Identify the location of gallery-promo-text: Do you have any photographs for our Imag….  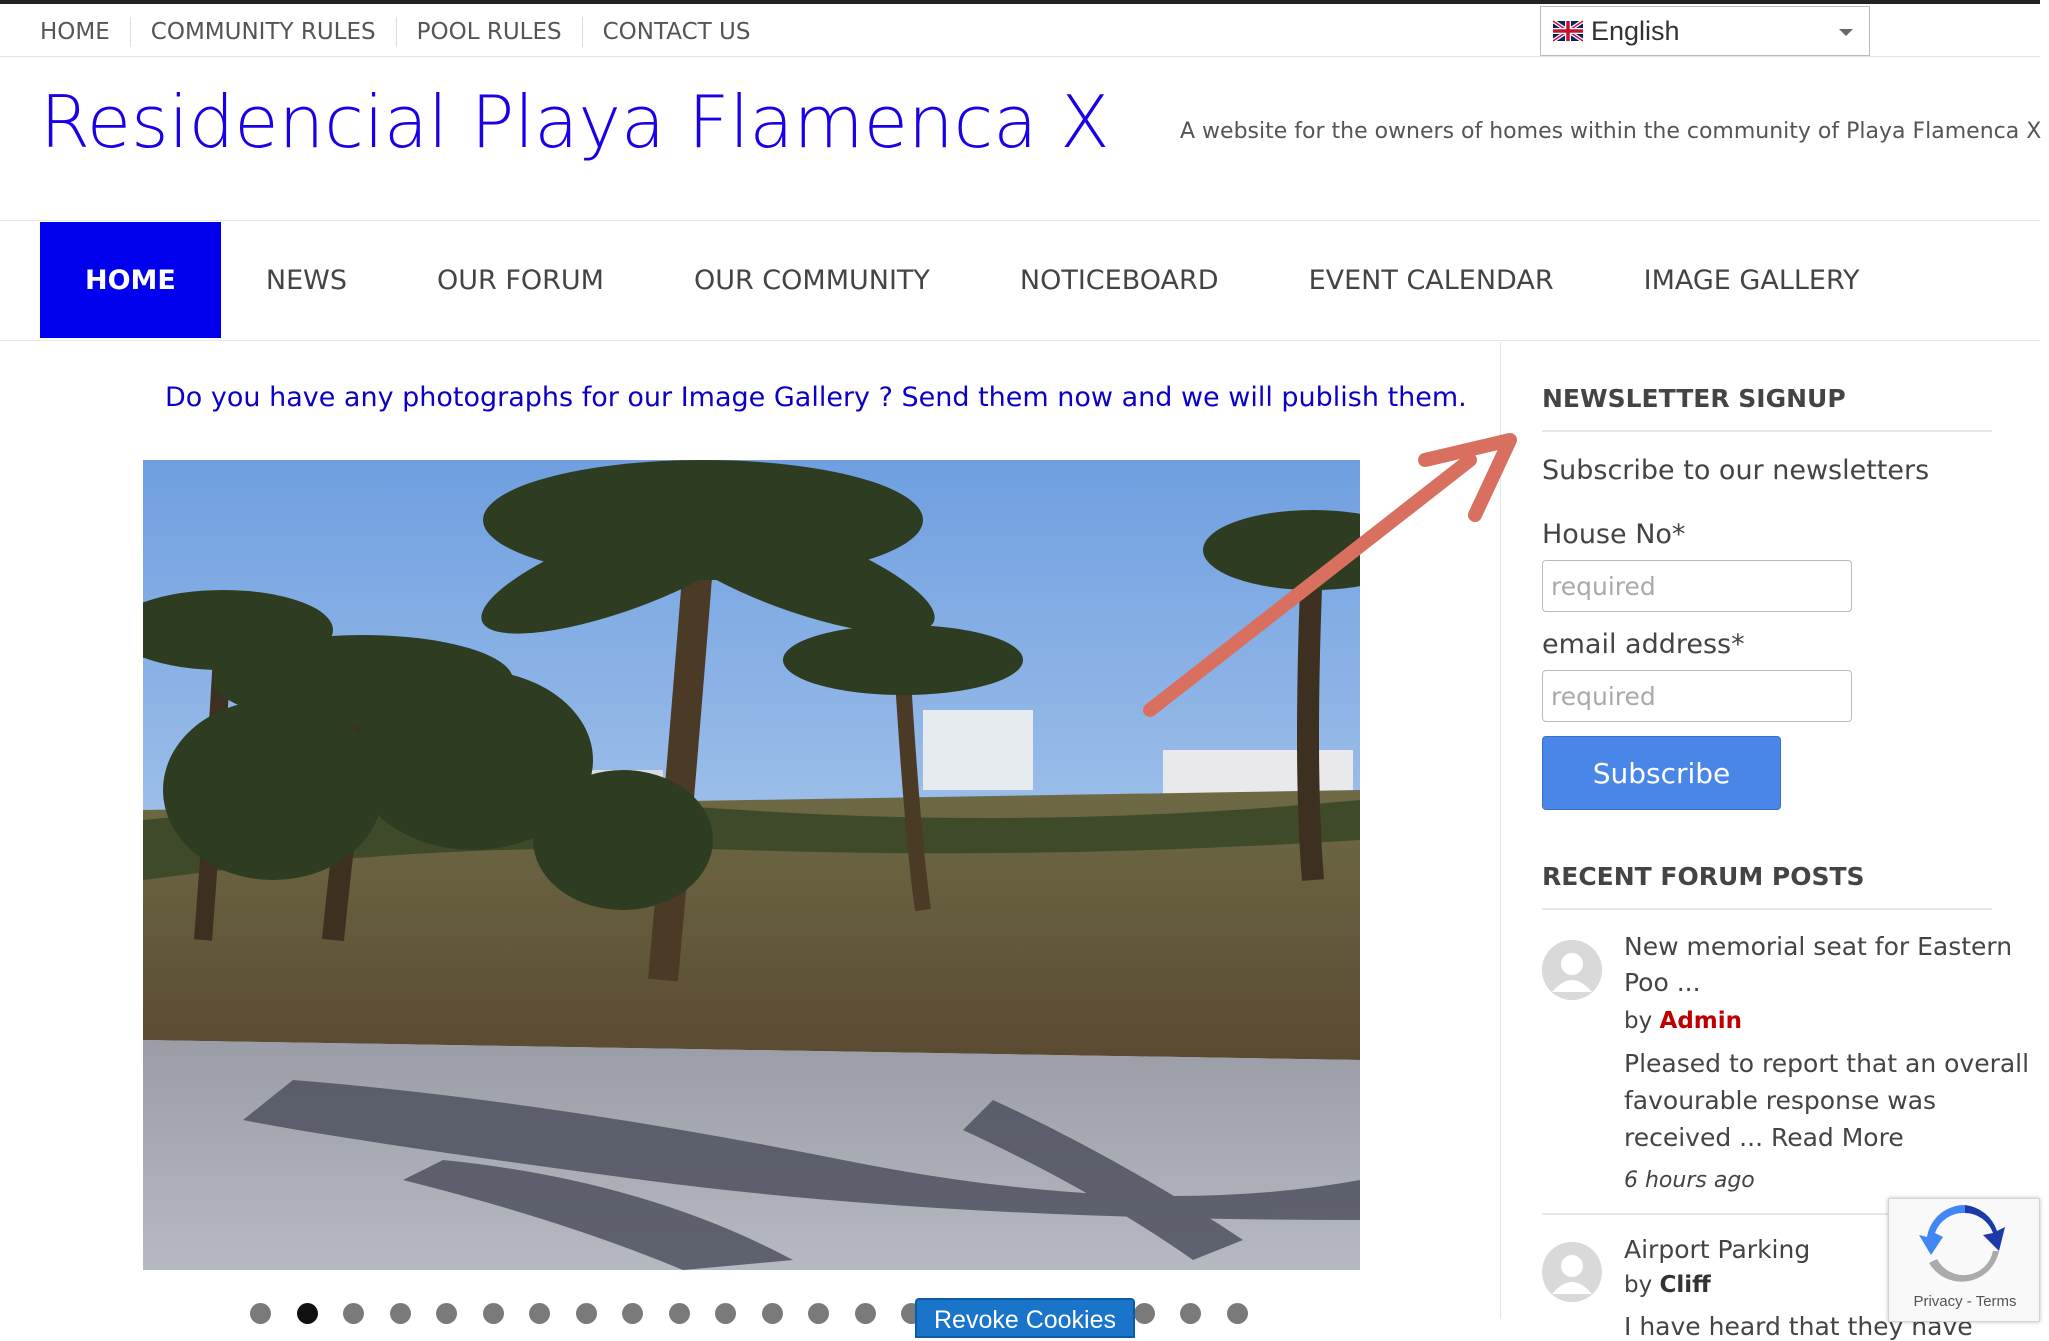
(816, 397).